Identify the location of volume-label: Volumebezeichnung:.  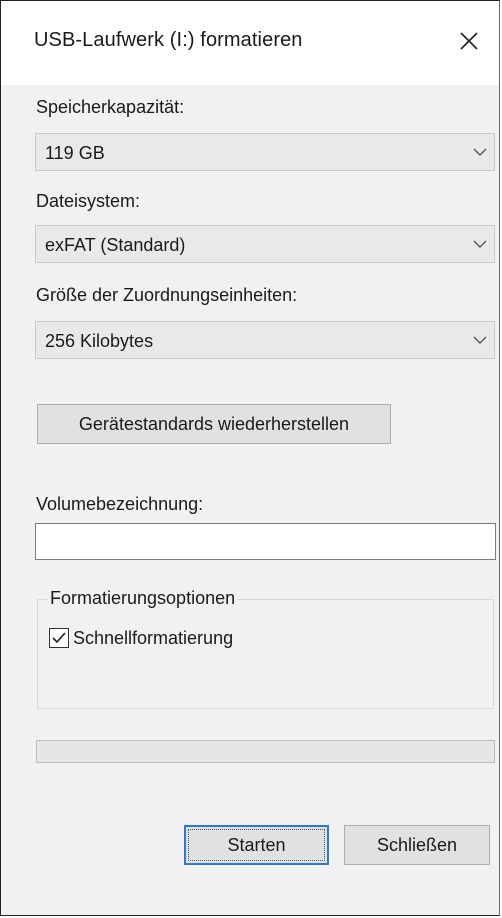
(120, 504).